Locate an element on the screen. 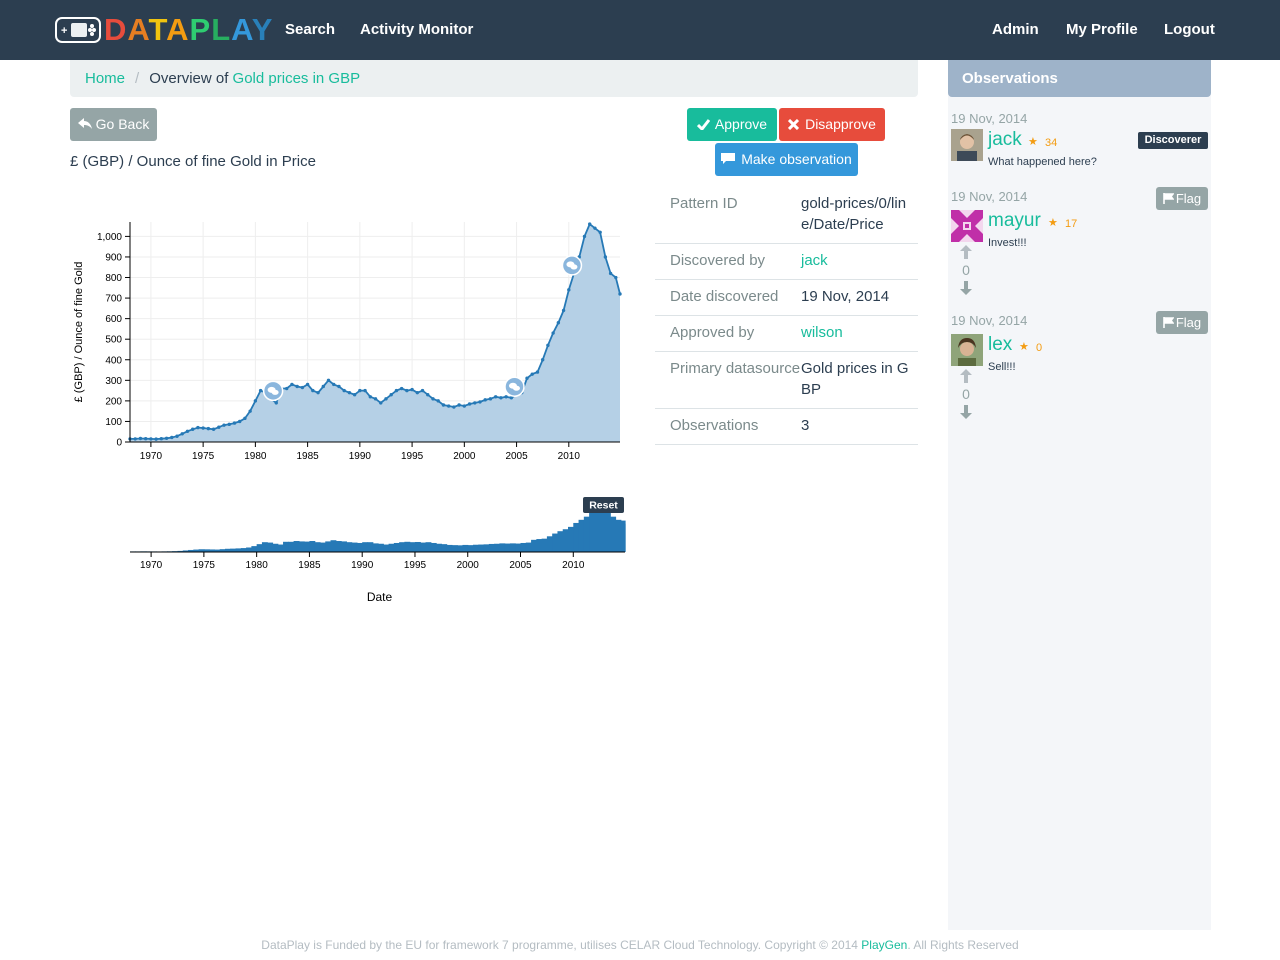  approve-button: Approve is located at coordinates (732, 124).